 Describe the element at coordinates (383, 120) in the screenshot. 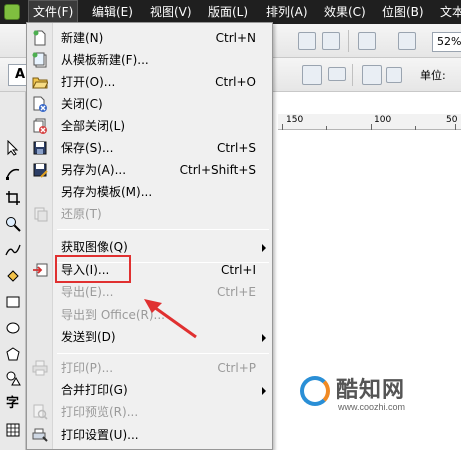

I see `ruler-label: 100` at that location.